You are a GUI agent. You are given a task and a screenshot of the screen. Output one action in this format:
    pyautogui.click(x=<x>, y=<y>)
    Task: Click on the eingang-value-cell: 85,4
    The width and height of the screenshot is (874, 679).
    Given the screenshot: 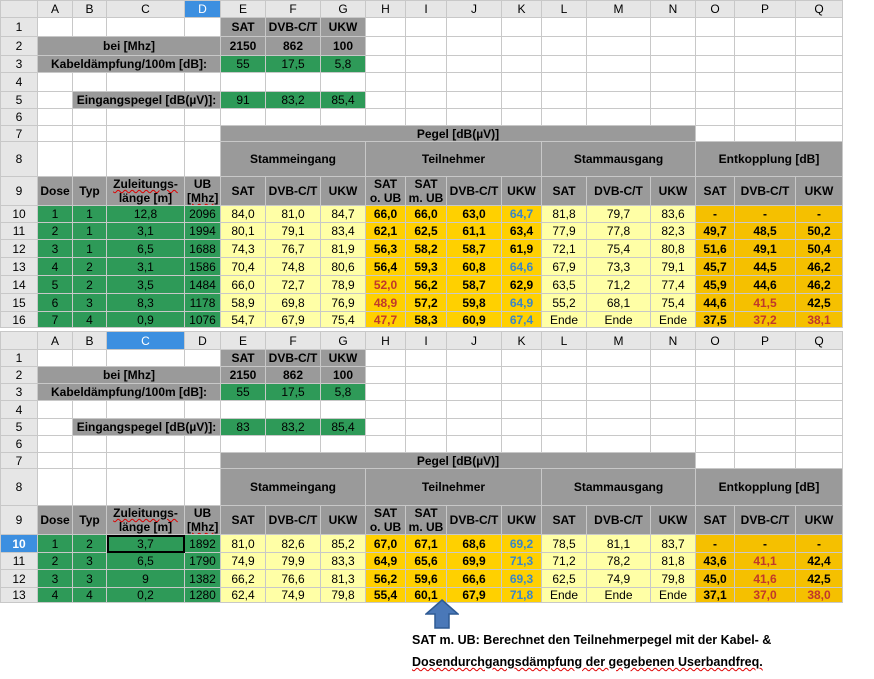 What is the action you would take?
    pyautogui.click(x=343, y=100)
    